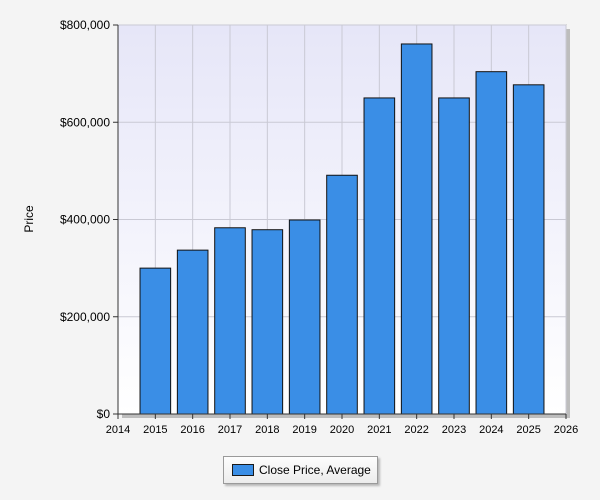 Image resolution: width=600 pixels, height=500 pixels. What do you see at coordinates (104, 414) in the screenshot?
I see `y-tick-label: $0` at bounding box center [104, 414].